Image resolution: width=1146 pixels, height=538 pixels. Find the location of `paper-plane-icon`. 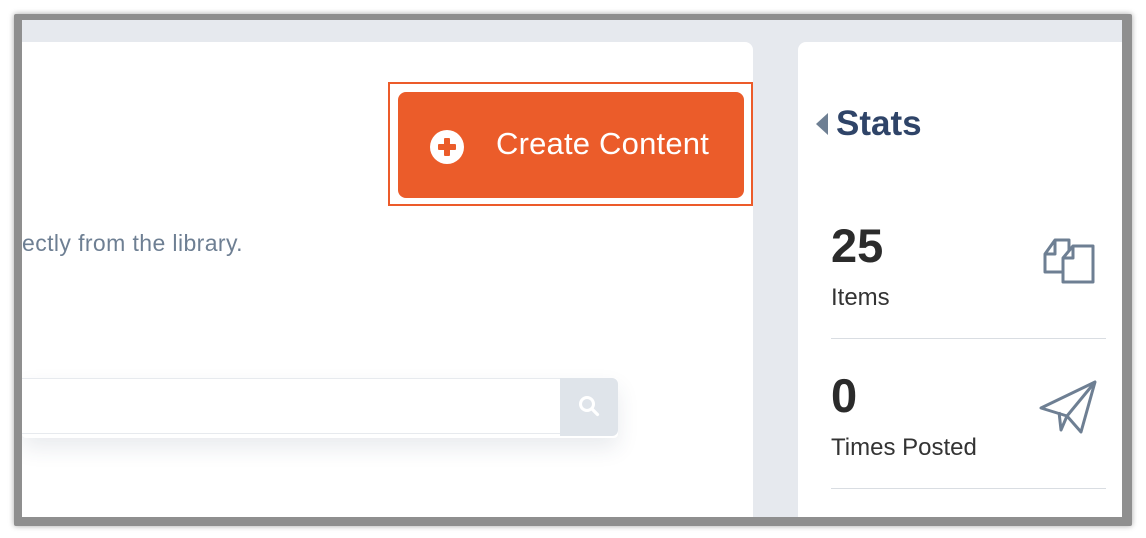

paper-plane-icon is located at coordinates (1068, 407).